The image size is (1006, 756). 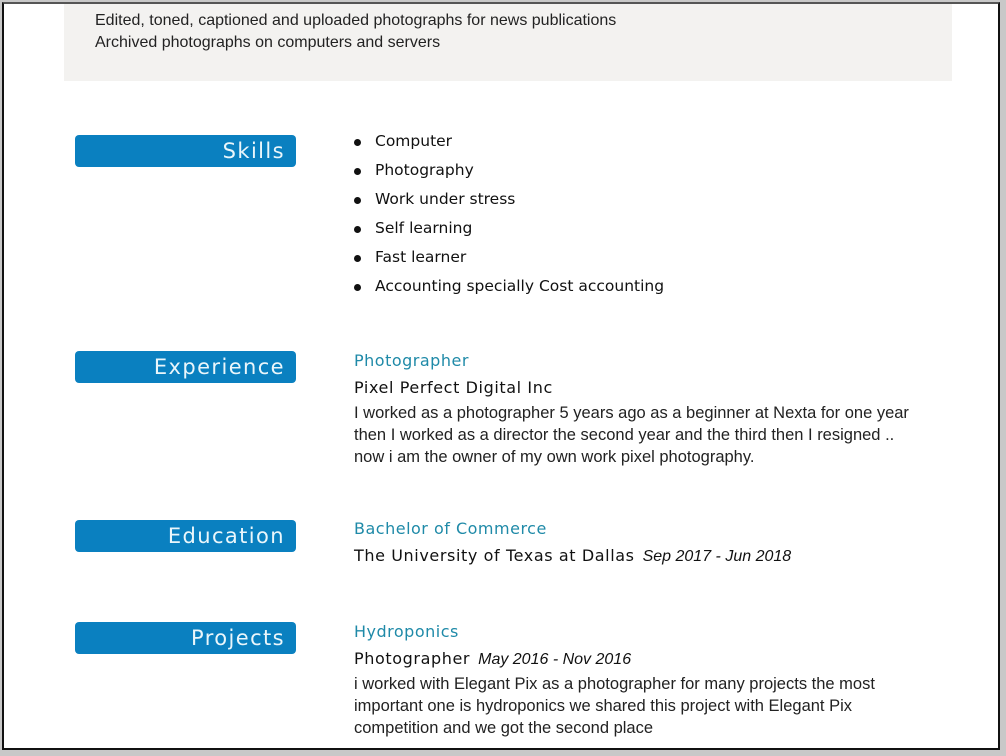 What do you see at coordinates (509, 228) in the screenshot?
I see `skill-item: Self learning` at bounding box center [509, 228].